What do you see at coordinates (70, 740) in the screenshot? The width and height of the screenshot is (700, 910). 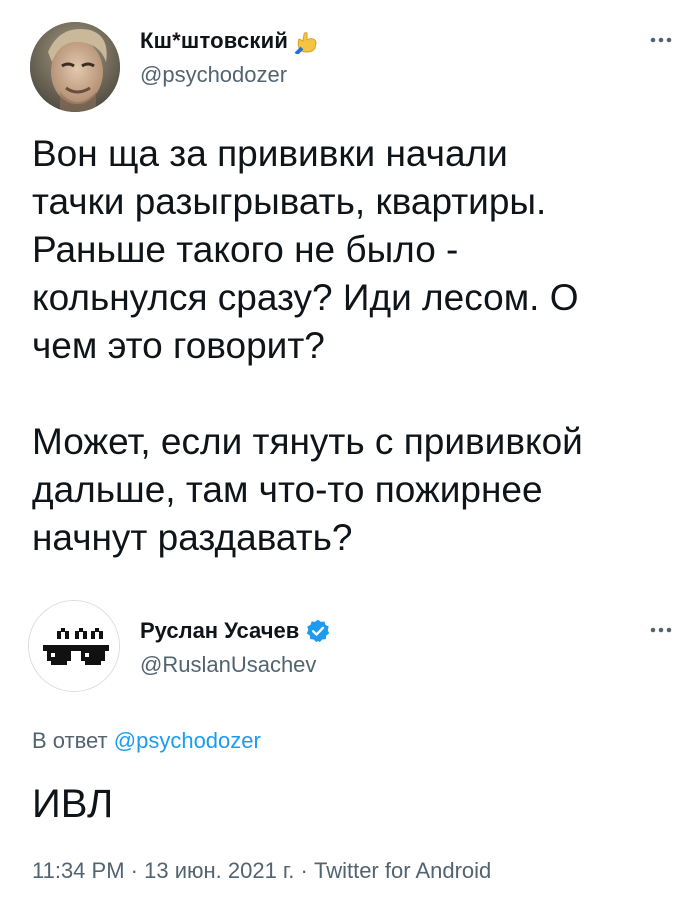 I see `replying-to-label: В ответ` at bounding box center [70, 740].